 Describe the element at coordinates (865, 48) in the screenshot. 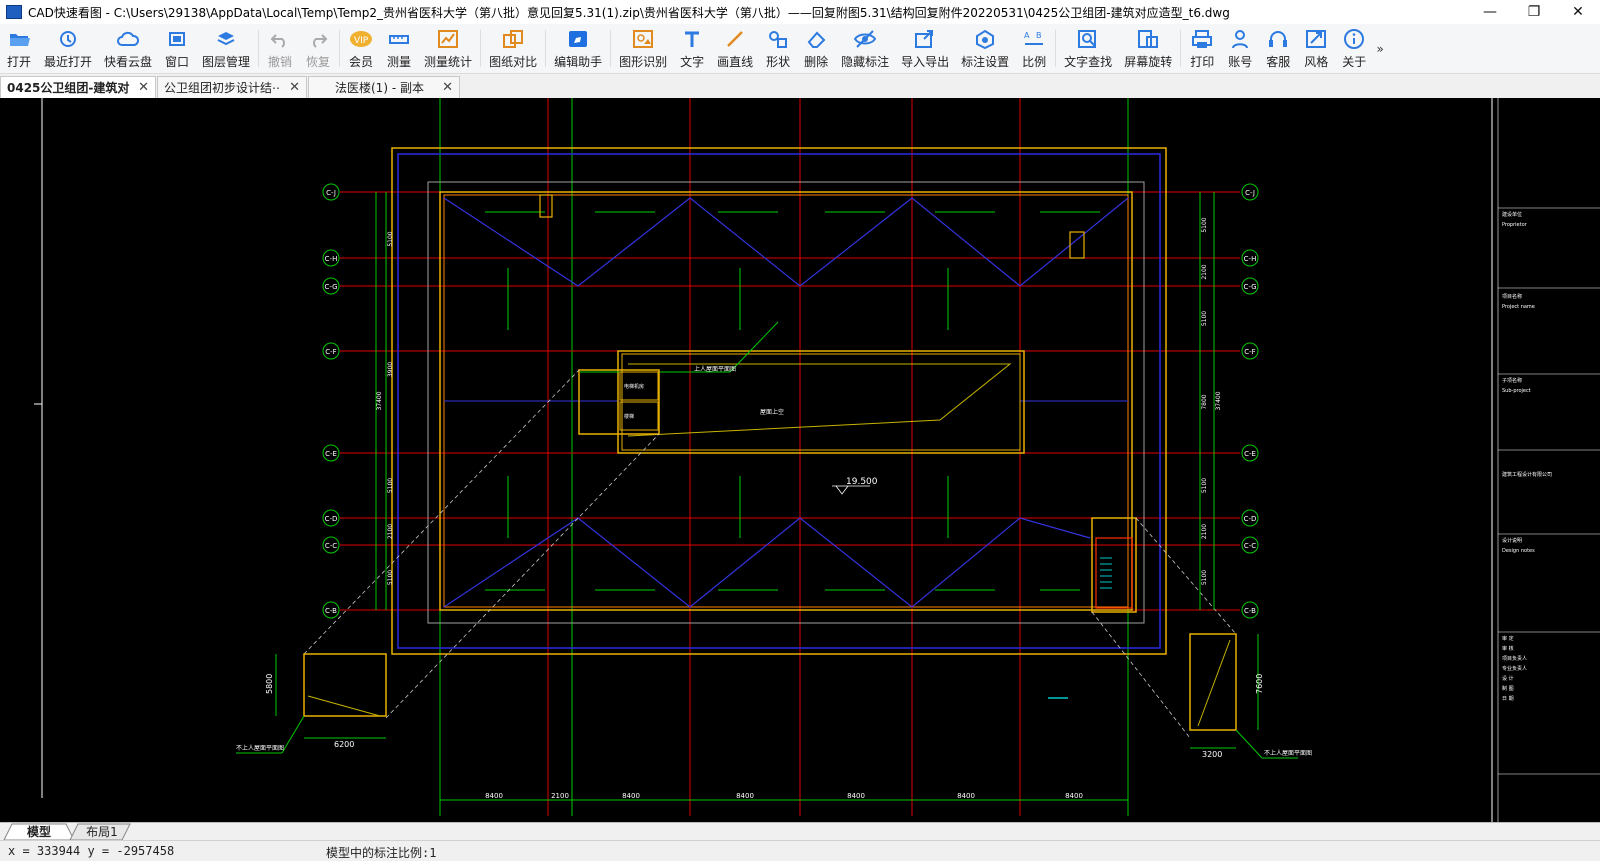

I see `toolbar-button-hide-annotation: 隐藏标注` at that location.